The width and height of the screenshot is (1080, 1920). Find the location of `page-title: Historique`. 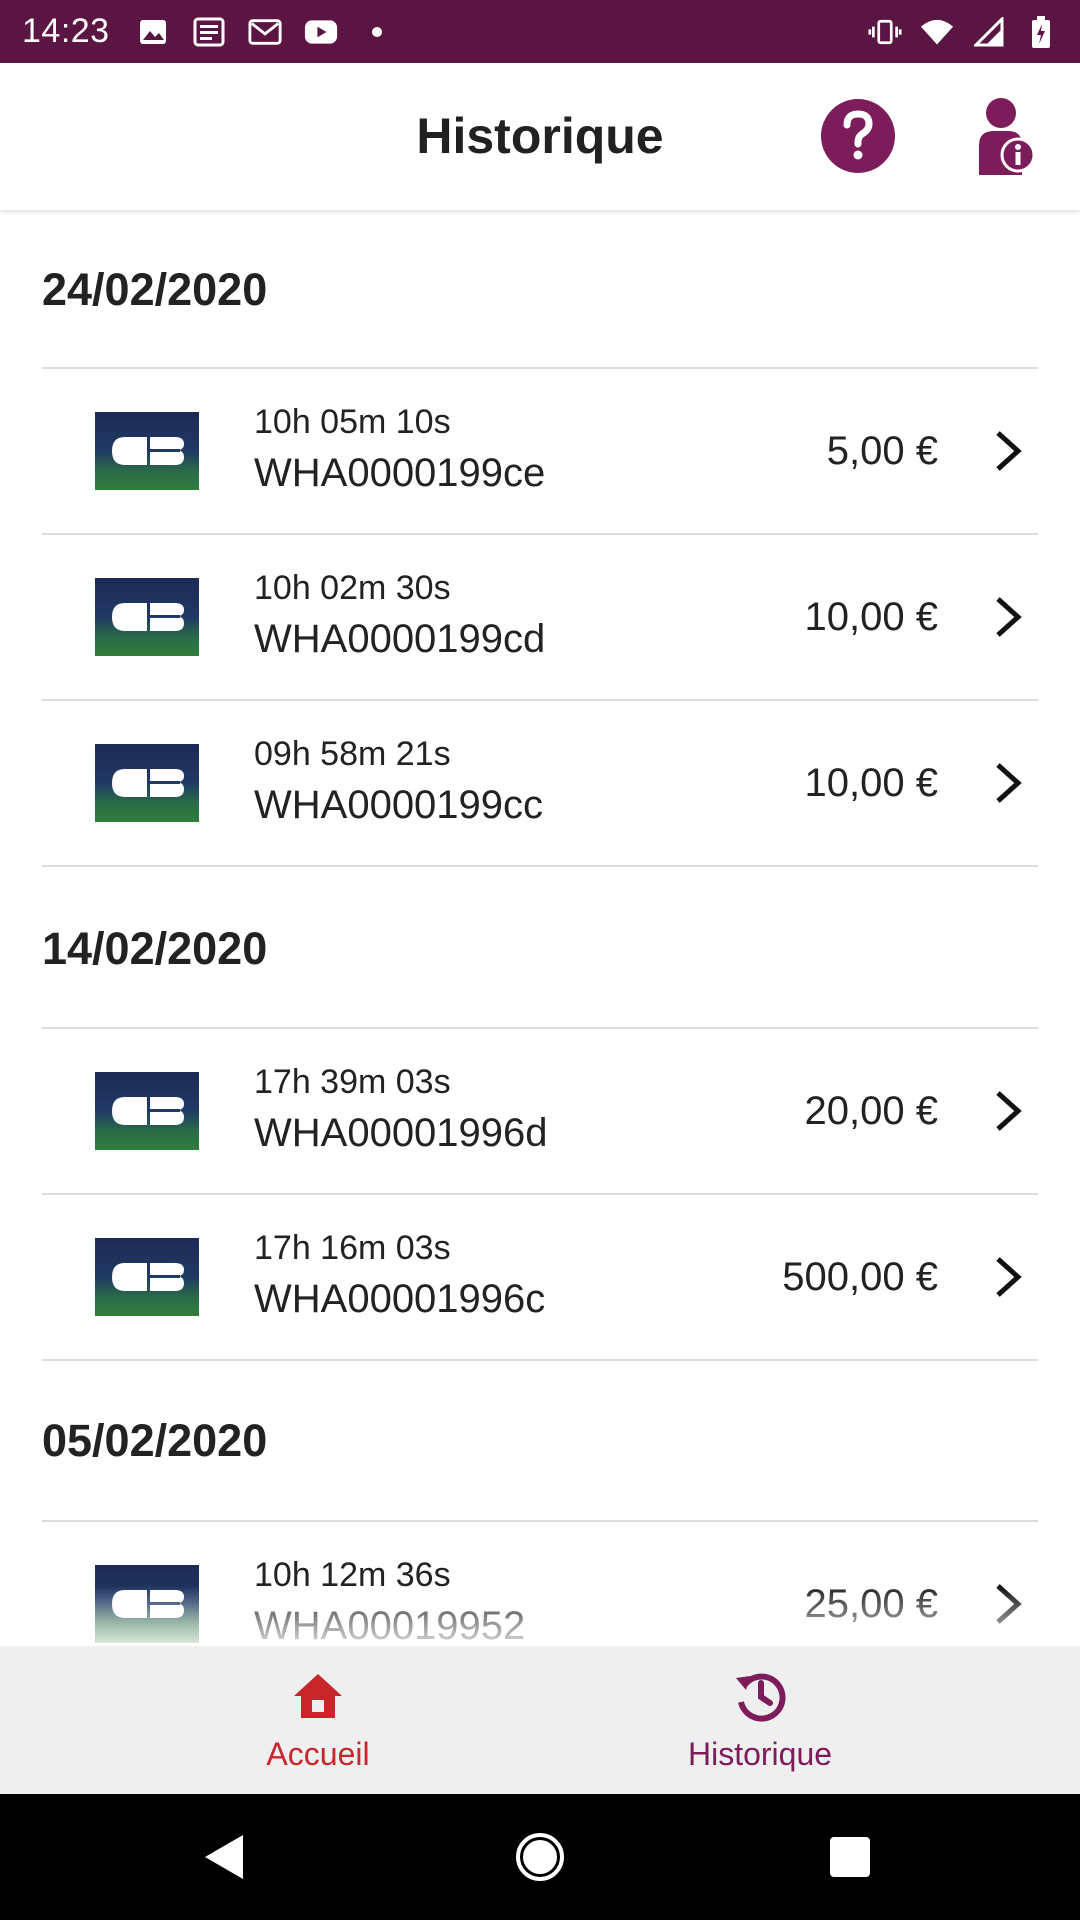

page-title: Historique is located at coordinates (540, 136).